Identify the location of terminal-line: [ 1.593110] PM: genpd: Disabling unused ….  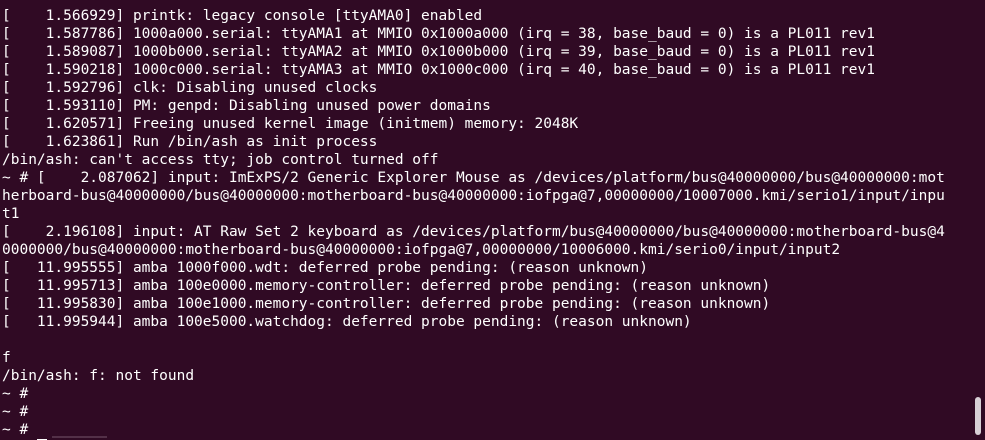
(246, 106).